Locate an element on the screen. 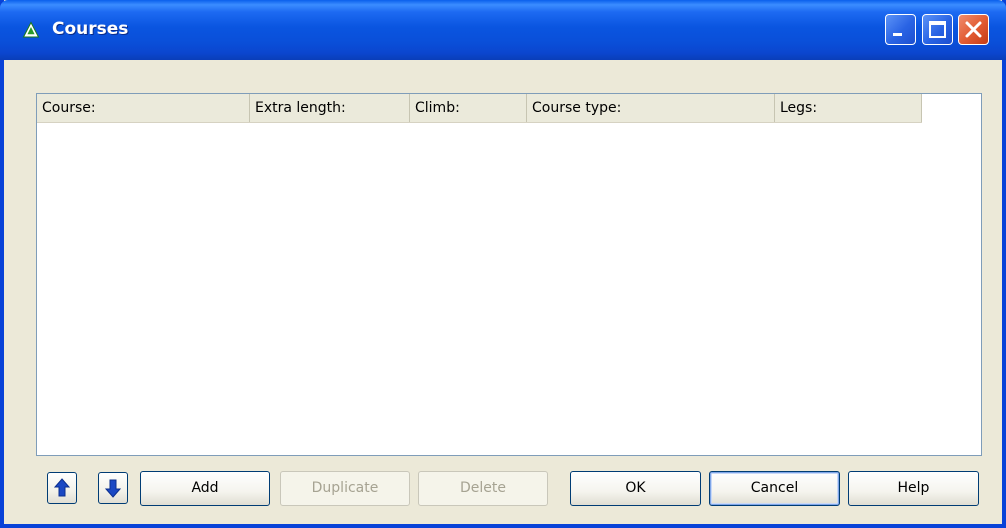 The height and width of the screenshot is (528, 1006). column-header-course: Course: is located at coordinates (143, 108).